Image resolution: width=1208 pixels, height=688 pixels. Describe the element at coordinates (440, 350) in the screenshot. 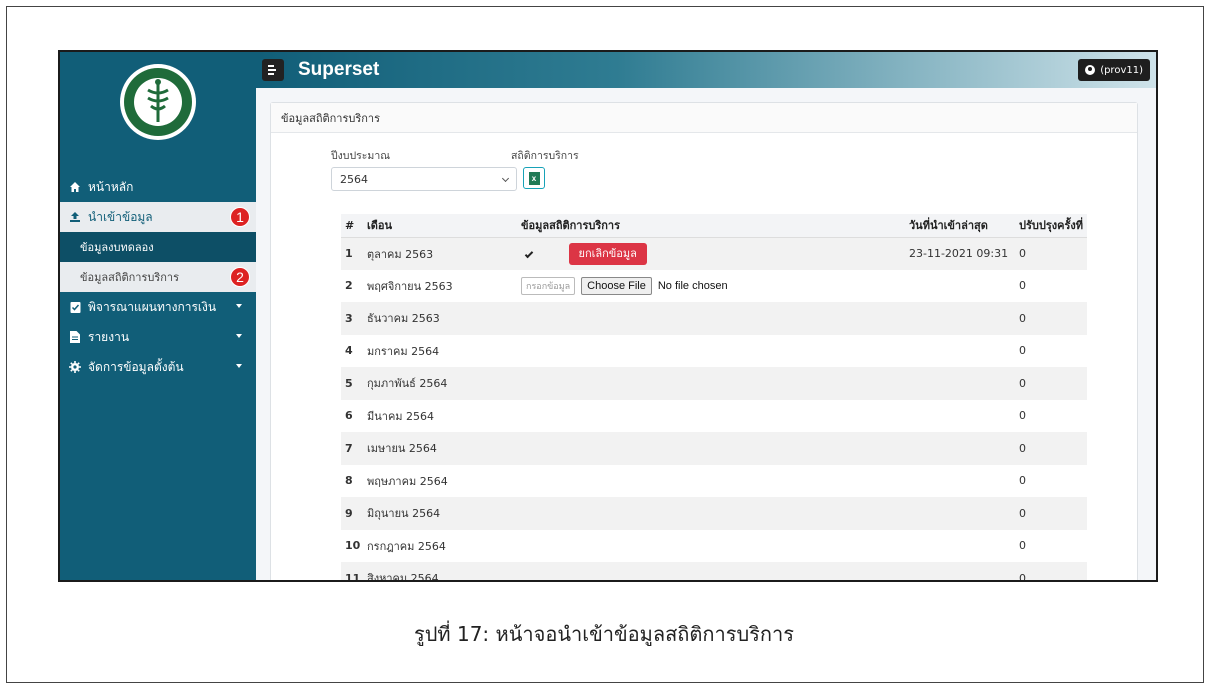

I see `row-month: มกราคม 2564` at that location.